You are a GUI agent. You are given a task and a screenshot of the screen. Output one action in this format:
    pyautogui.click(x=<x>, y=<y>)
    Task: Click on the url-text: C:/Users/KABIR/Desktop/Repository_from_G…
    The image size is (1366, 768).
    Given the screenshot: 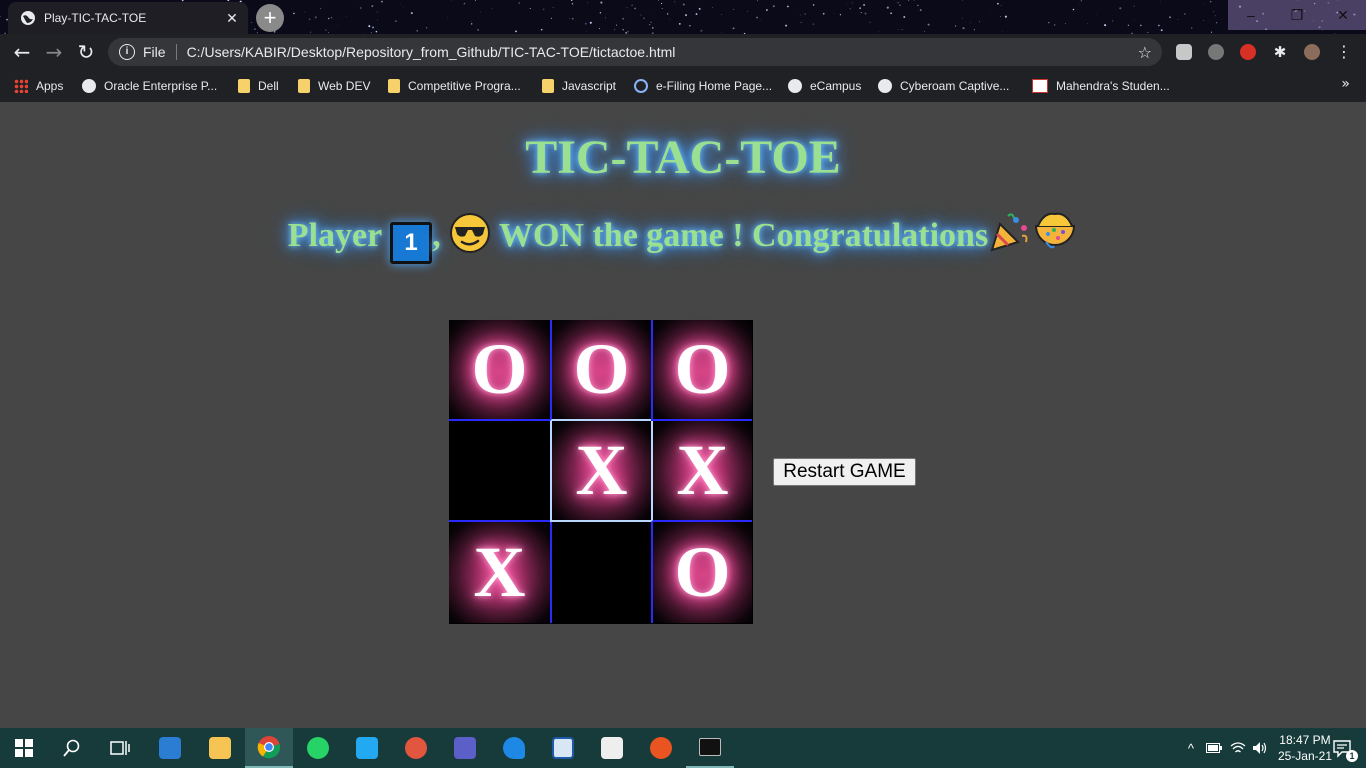 What is the action you would take?
    pyautogui.click(x=662, y=52)
    